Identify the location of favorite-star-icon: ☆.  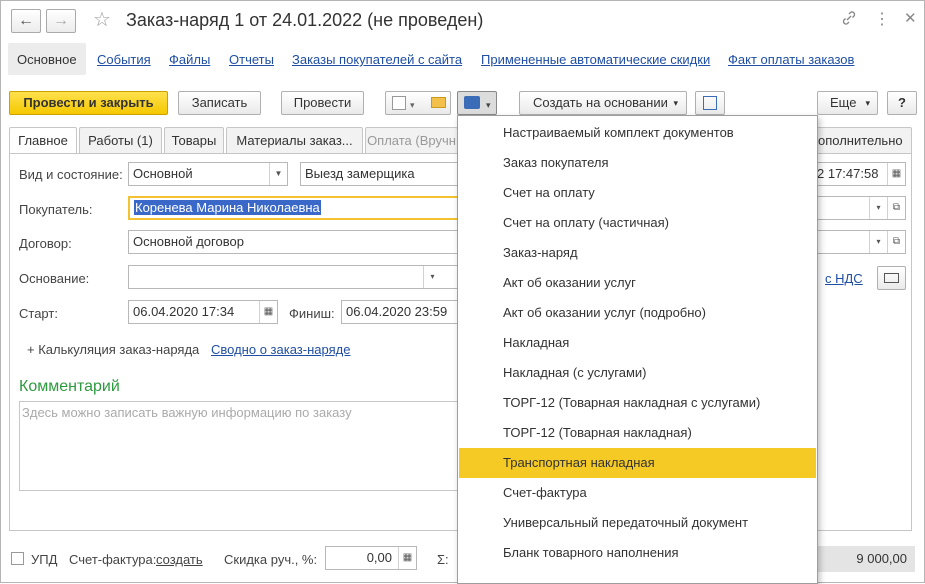
(102, 19).